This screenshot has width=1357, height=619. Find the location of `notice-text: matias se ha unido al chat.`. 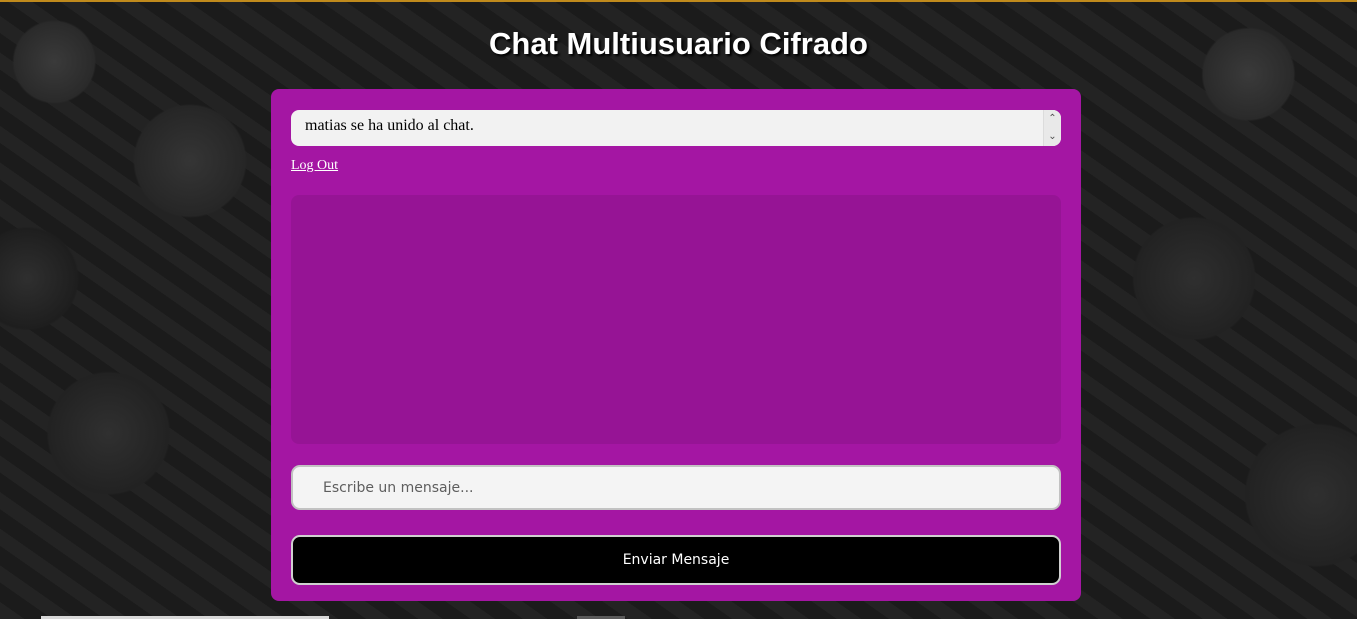

notice-text: matias se ha unido al chat. is located at coordinates (389, 125).